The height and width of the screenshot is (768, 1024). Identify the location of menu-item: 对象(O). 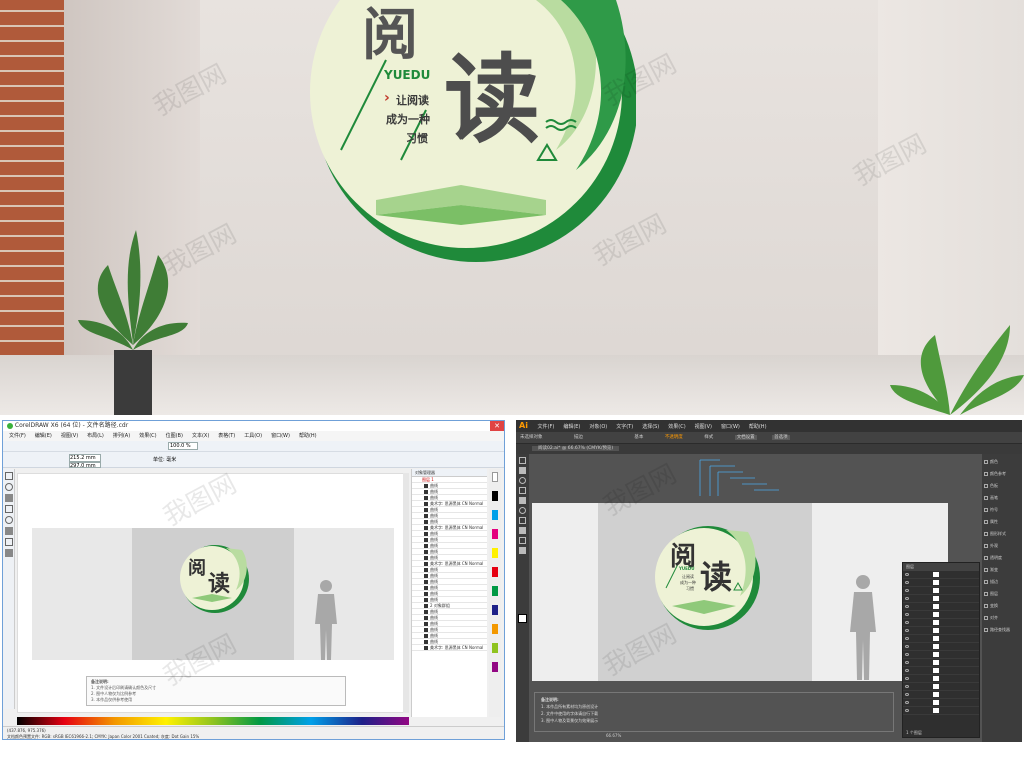
(598, 427).